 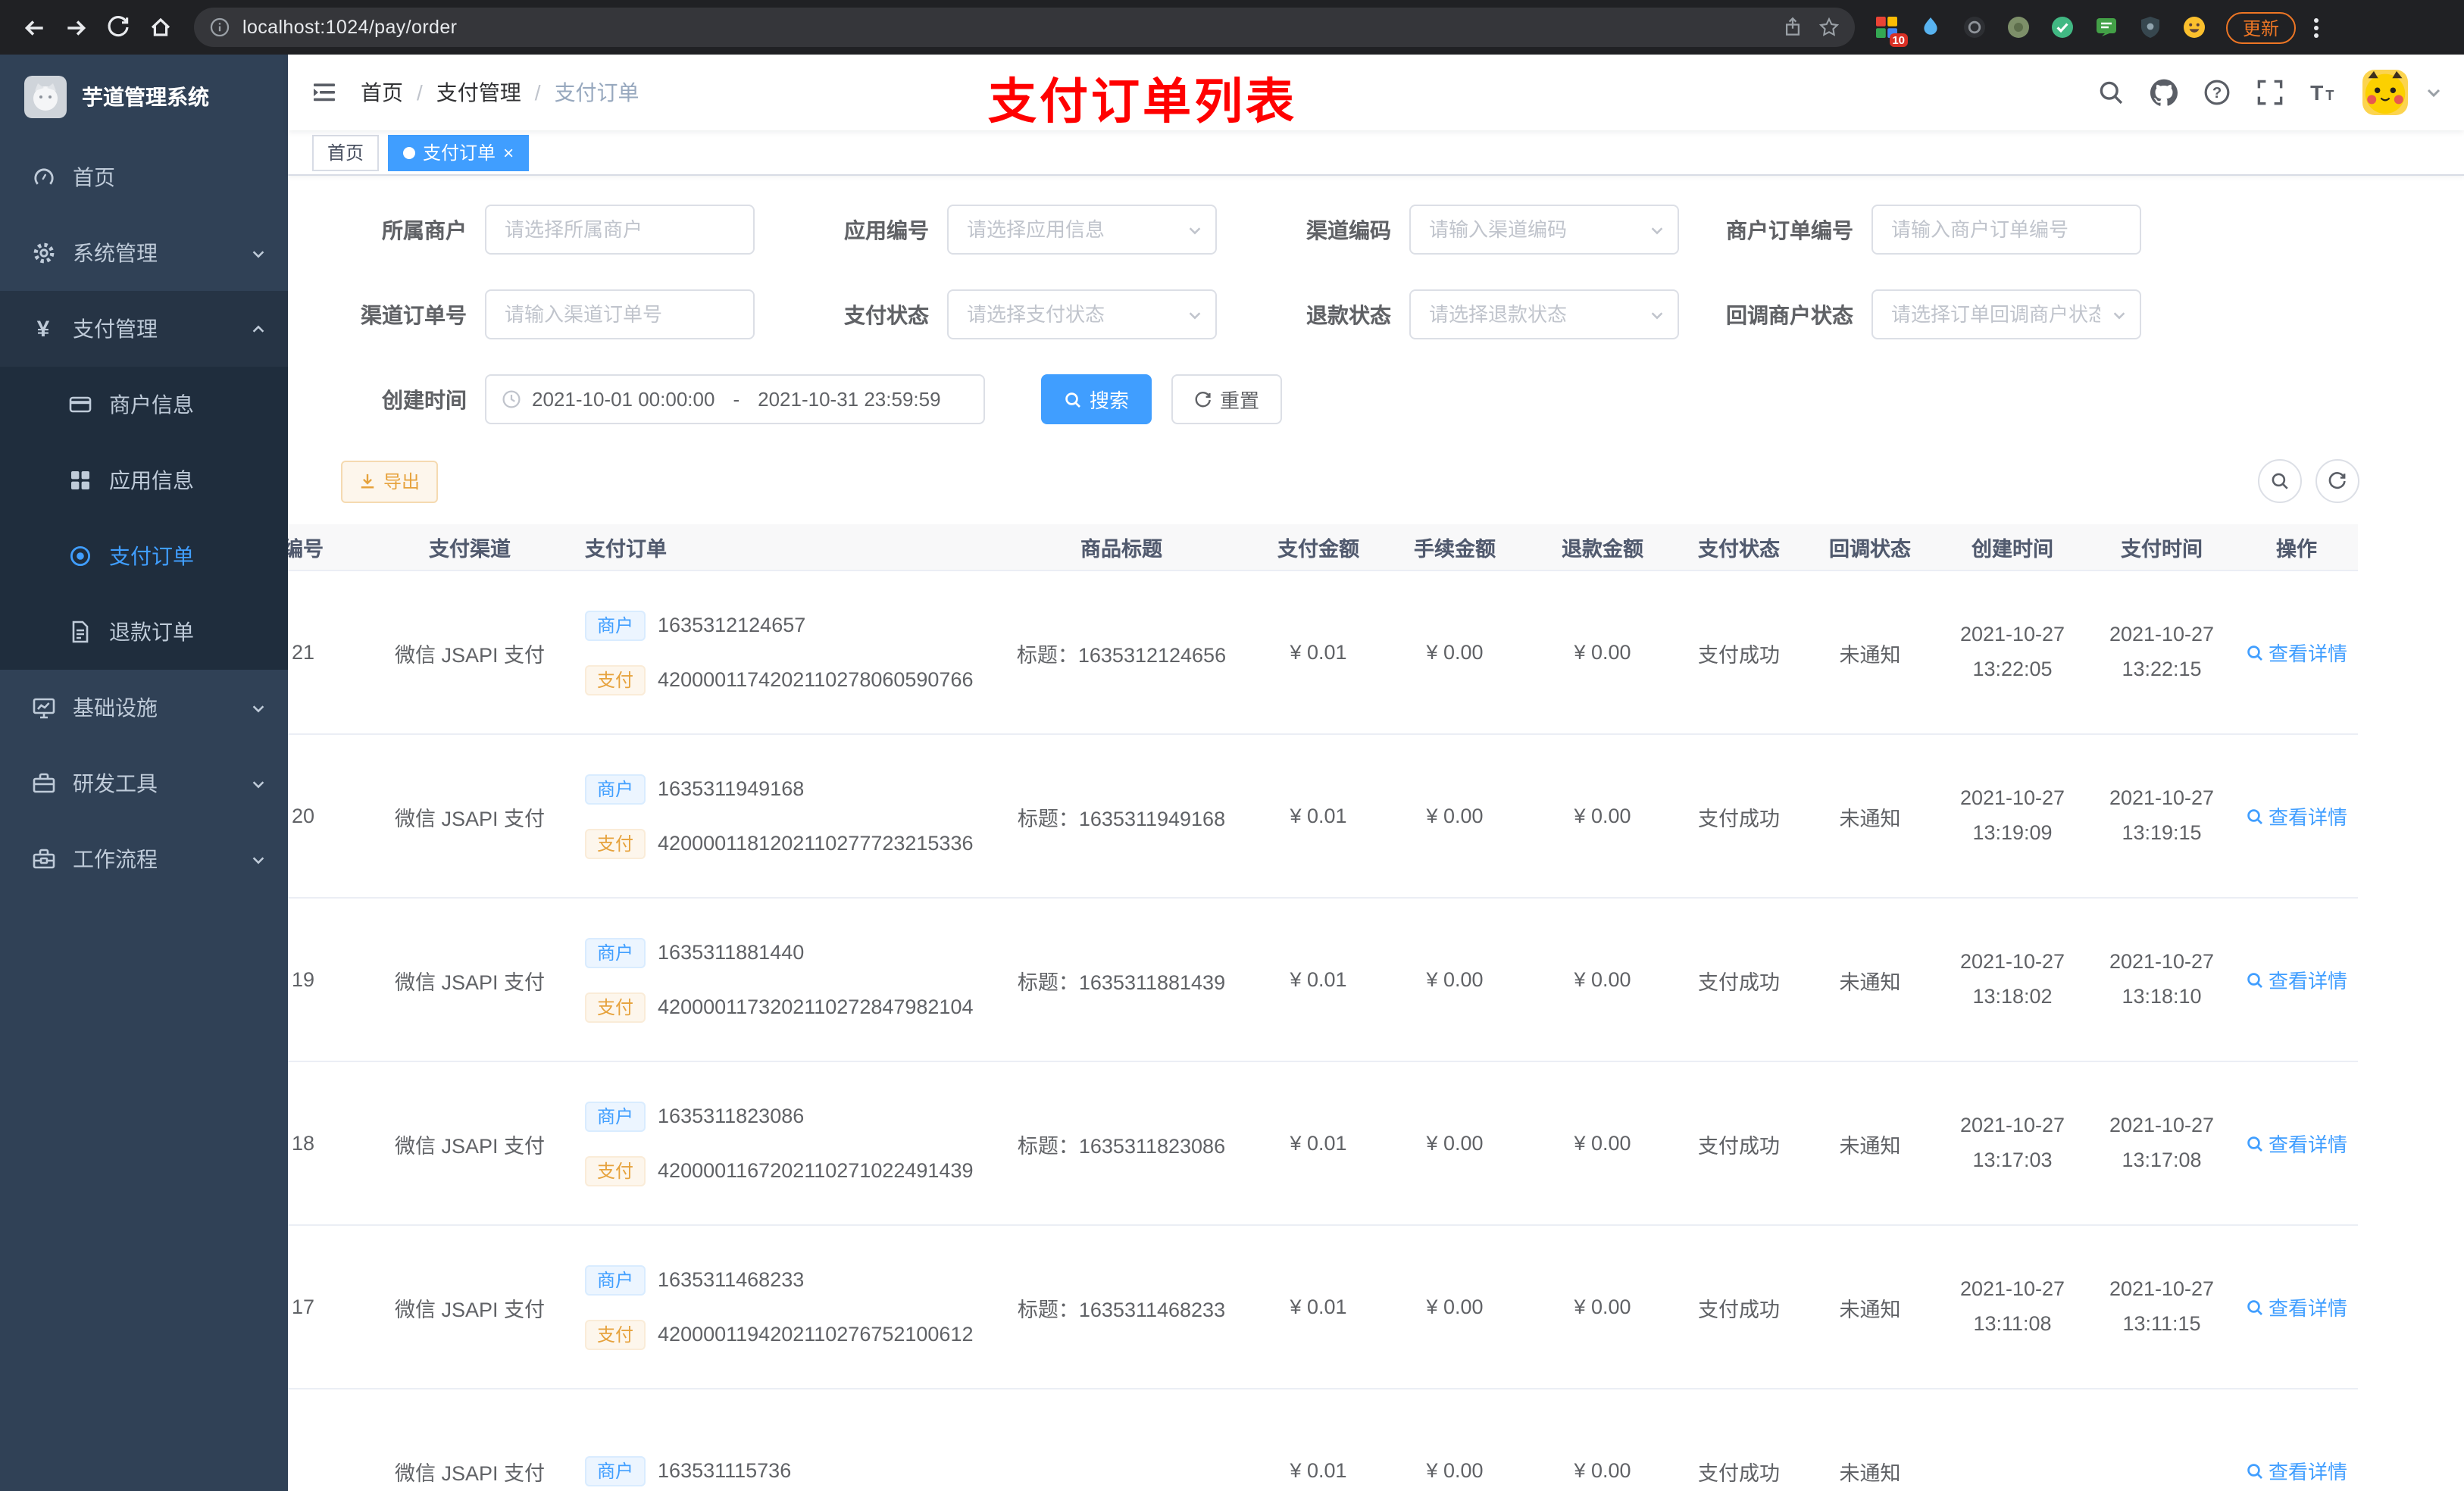 What do you see at coordinates (2062, 27) in the screenshot?
I see `green-check-extension-icon` at bounding box center [2062, 27].